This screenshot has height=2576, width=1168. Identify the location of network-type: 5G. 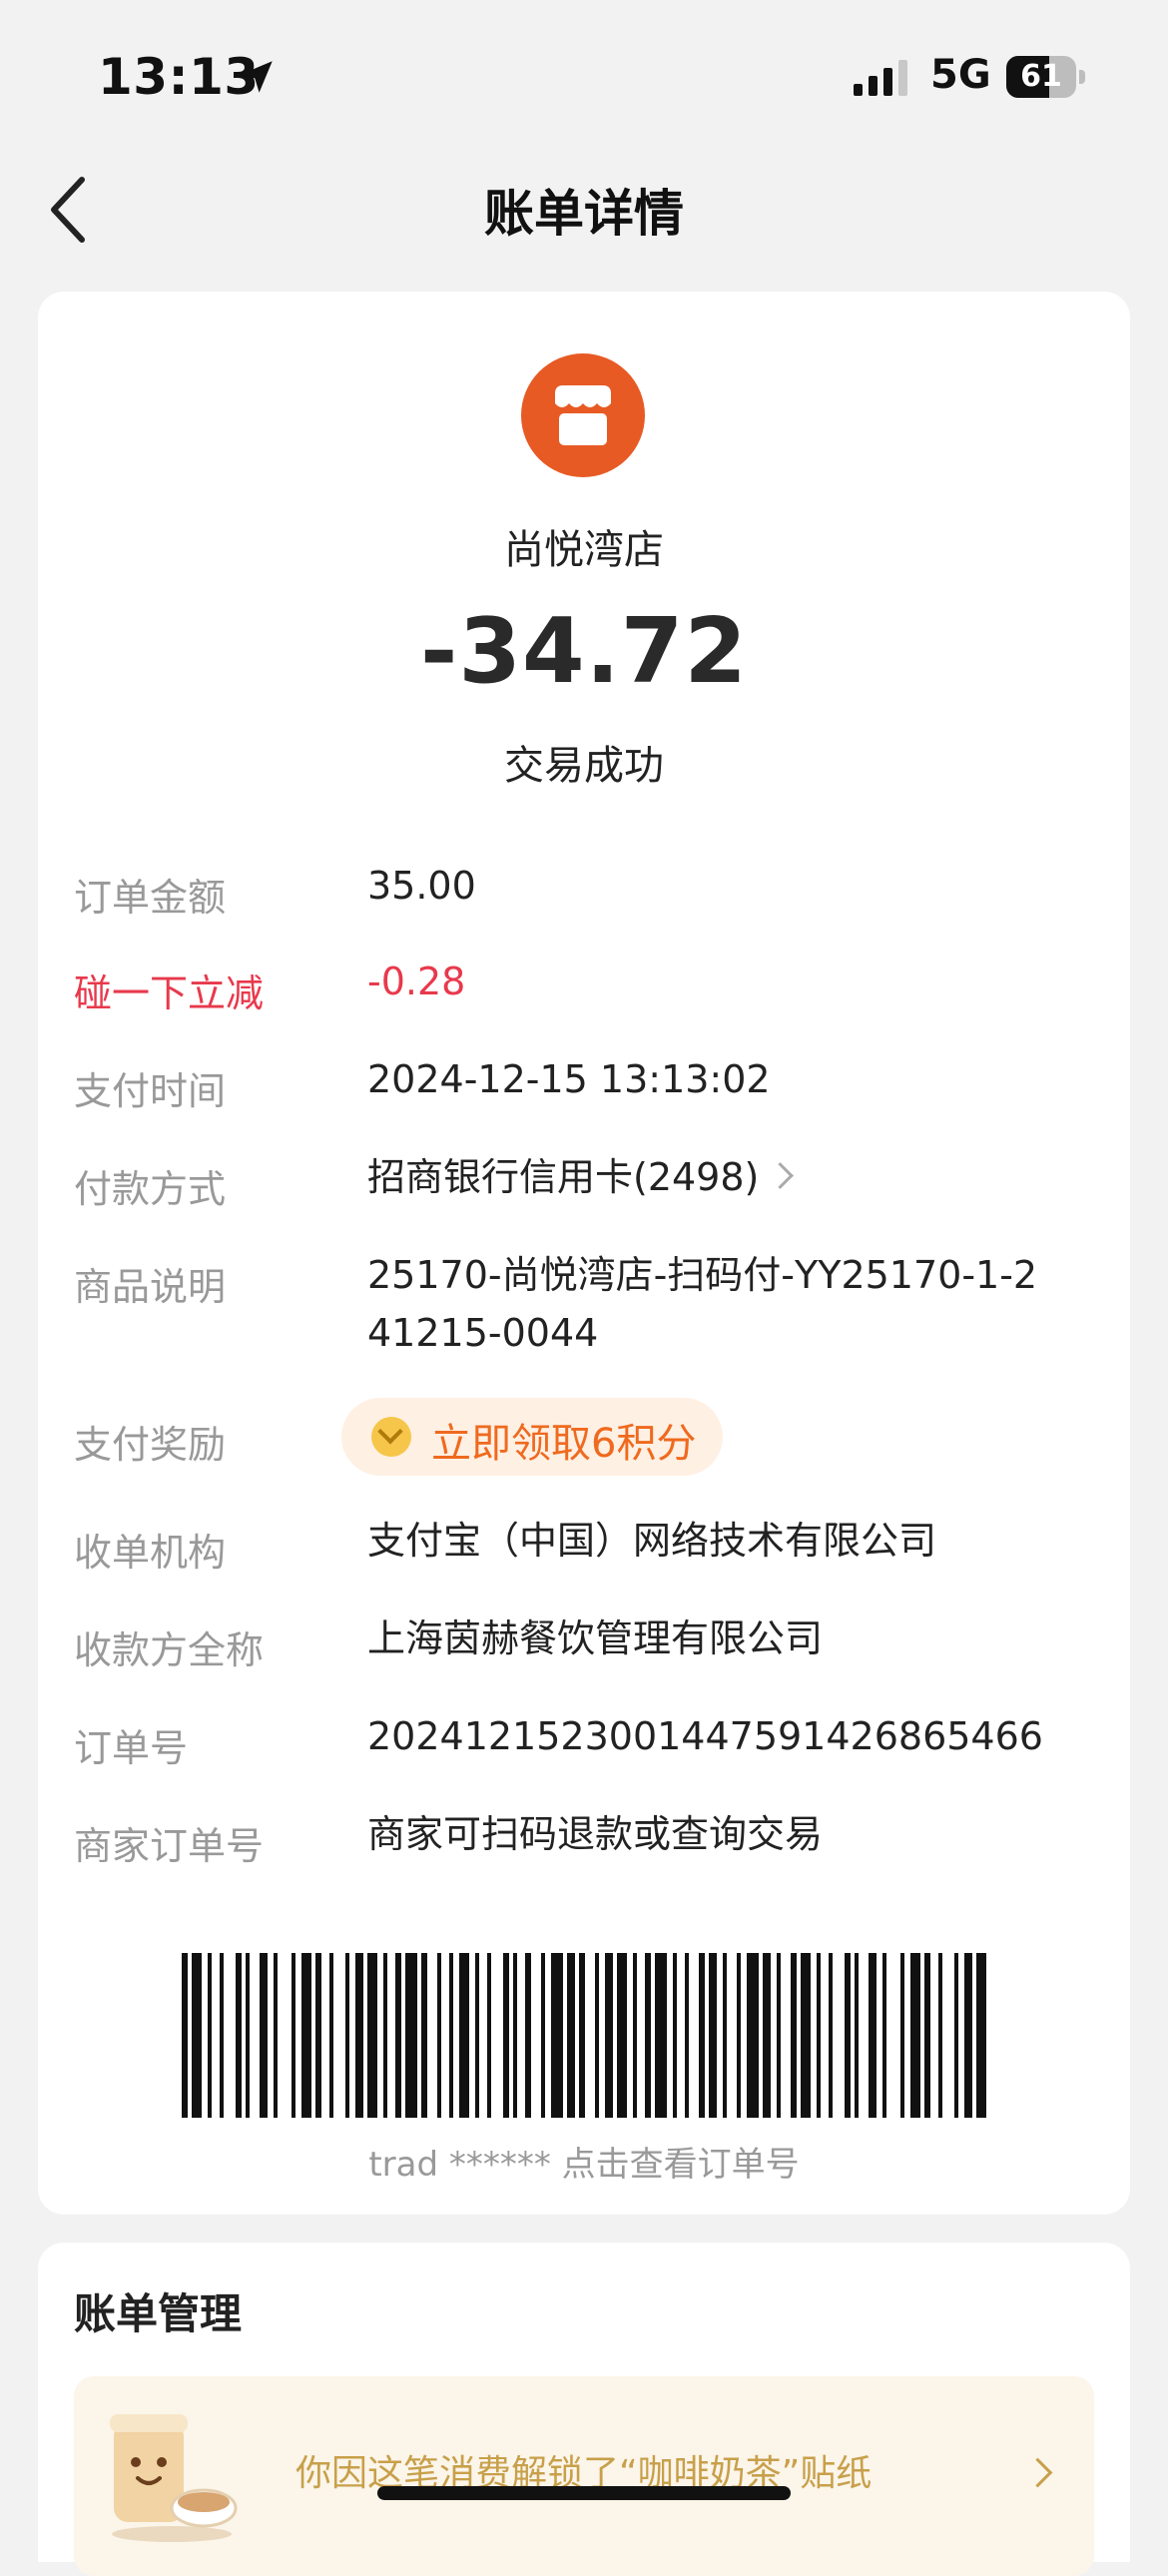
(960, 75).